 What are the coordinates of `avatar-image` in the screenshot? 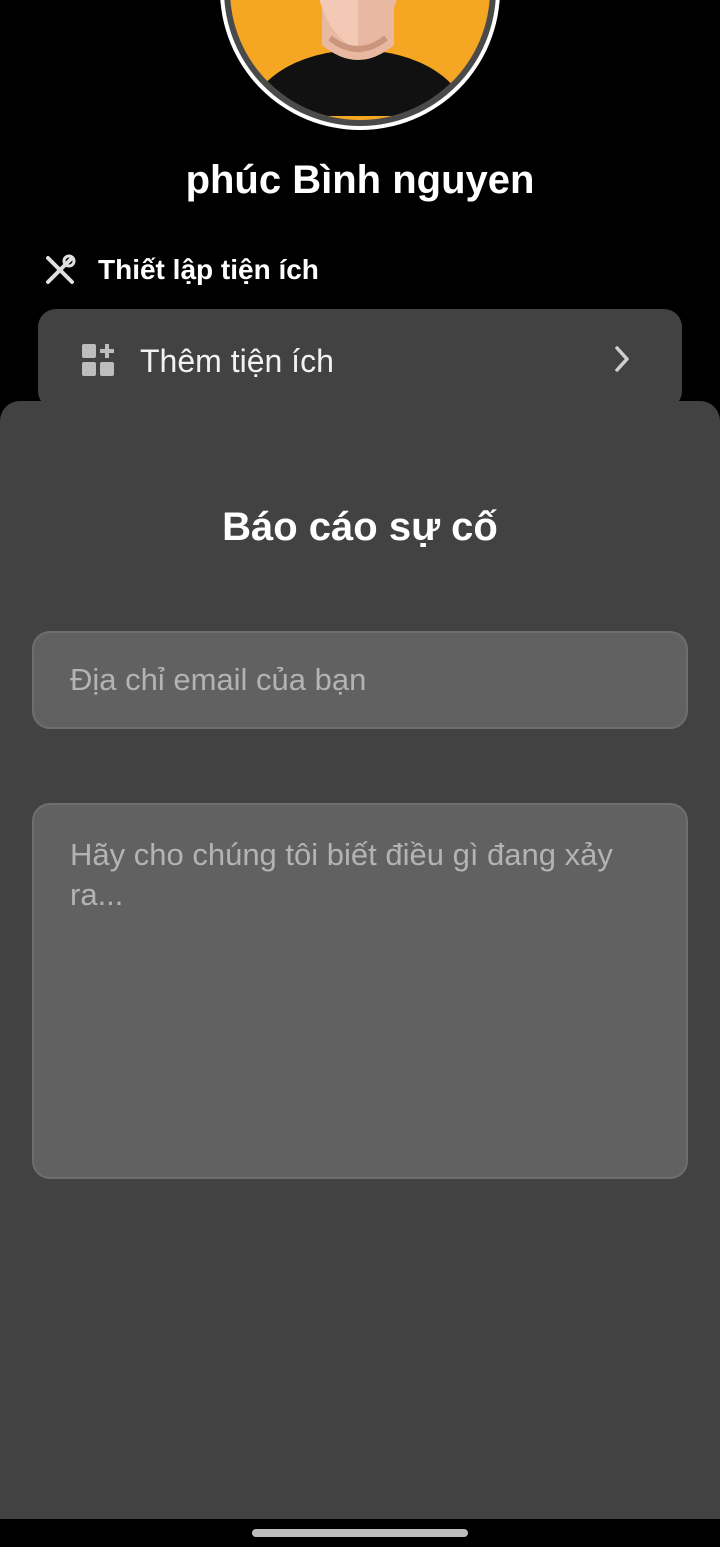 It's located at (360, 60).